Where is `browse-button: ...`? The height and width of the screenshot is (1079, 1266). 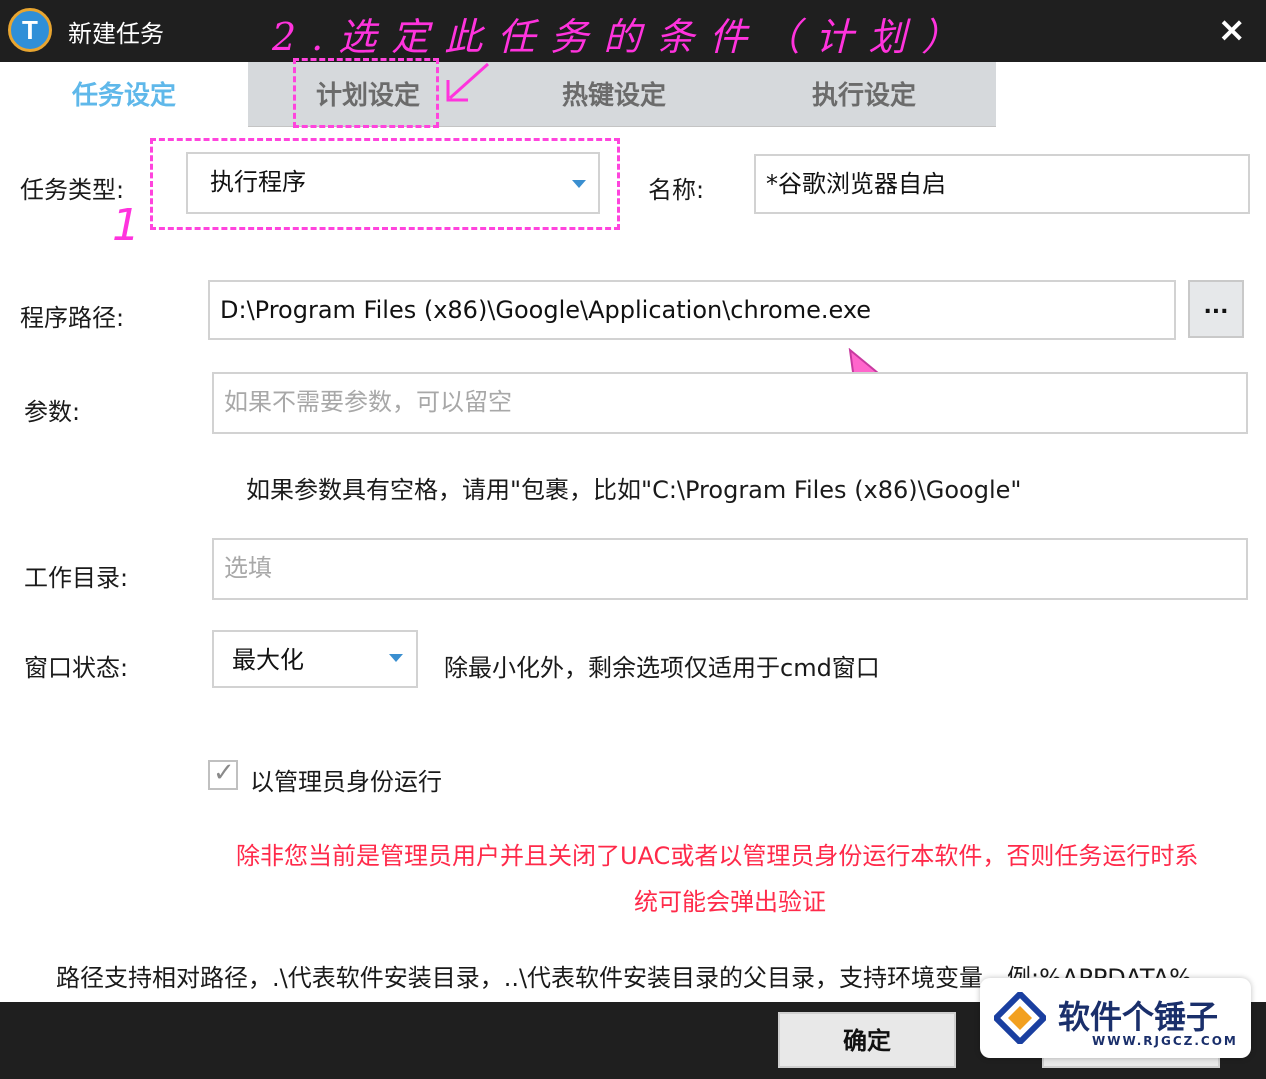 browse-button: ... is located at coordinates (1216, 309).